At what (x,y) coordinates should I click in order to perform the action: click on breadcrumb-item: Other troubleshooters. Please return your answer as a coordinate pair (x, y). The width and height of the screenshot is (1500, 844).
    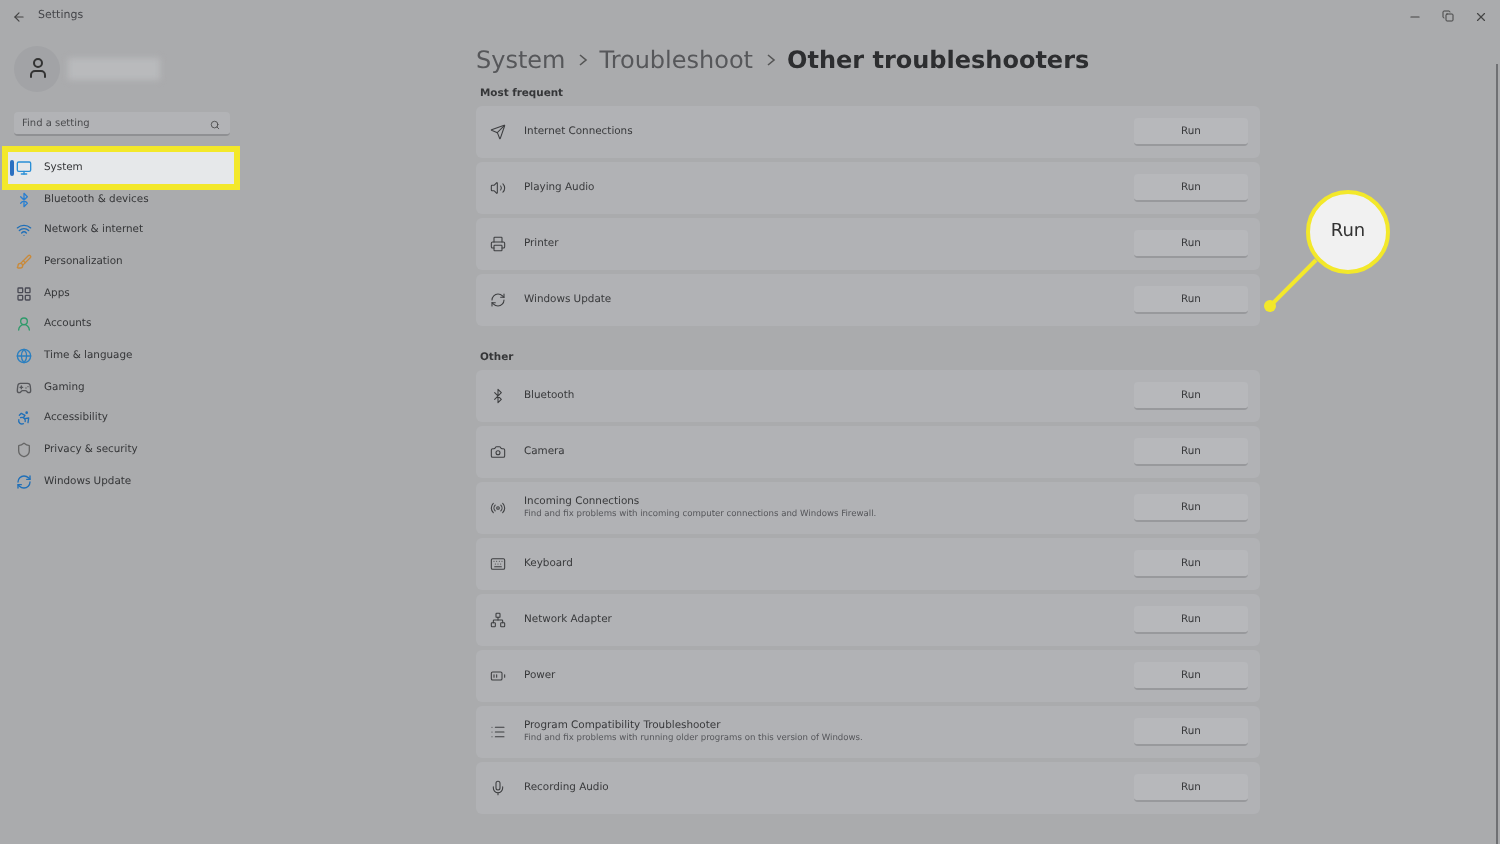
    Looking at the image, I should click on (938, 60).